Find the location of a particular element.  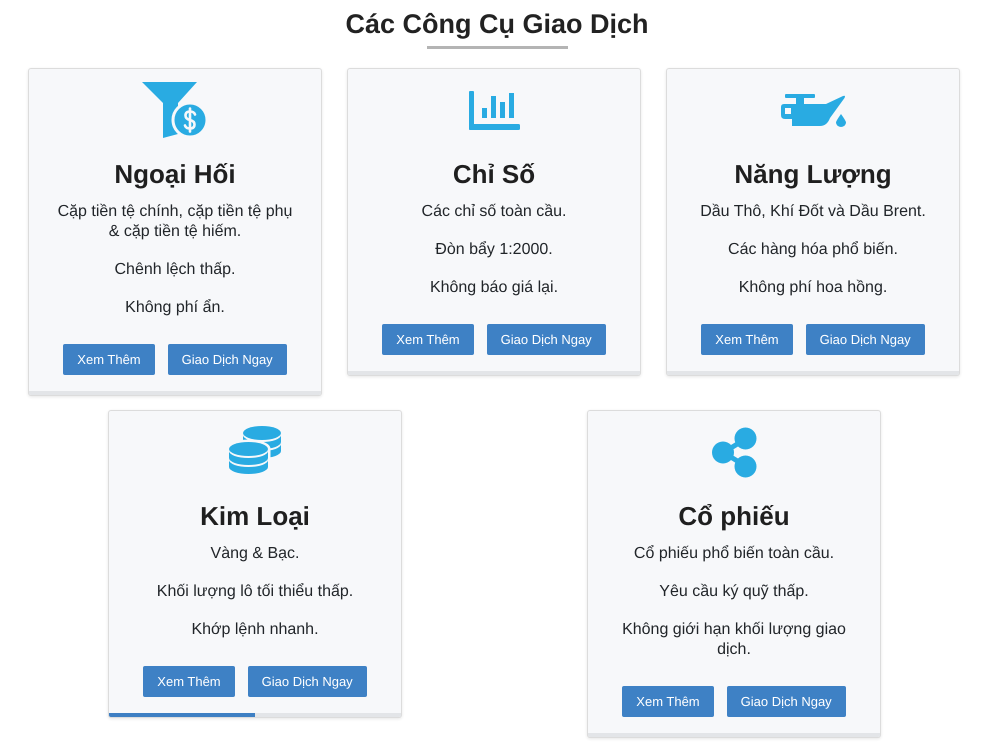

feature-text: Đòn bẩy 1:2000. is located at coordinates (494, 250).